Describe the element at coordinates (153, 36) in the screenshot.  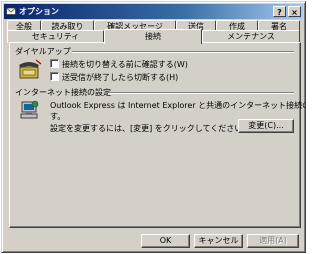
I see `tab-connection: 接続` at that location.